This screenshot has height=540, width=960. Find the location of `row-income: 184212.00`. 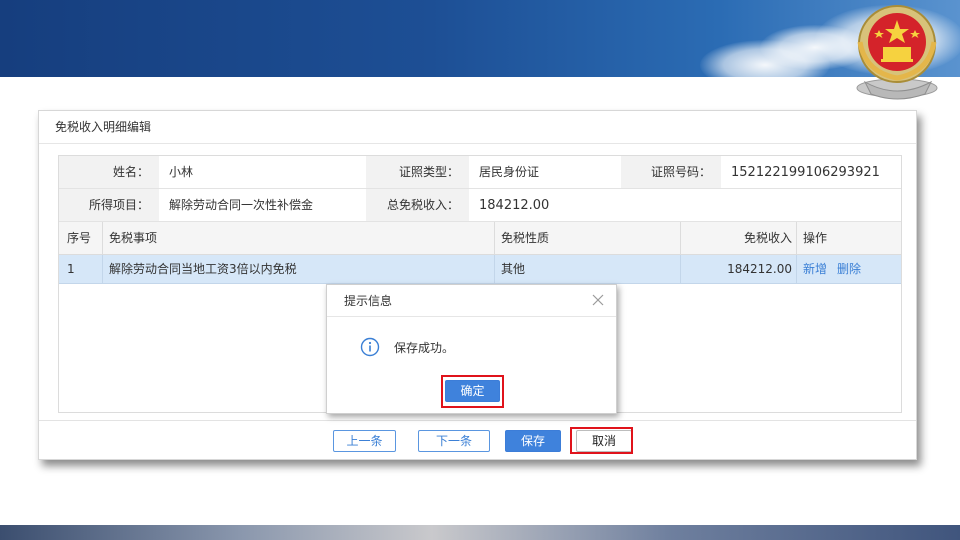

row-income: 184212.00 is located at coordinates (739, 269).